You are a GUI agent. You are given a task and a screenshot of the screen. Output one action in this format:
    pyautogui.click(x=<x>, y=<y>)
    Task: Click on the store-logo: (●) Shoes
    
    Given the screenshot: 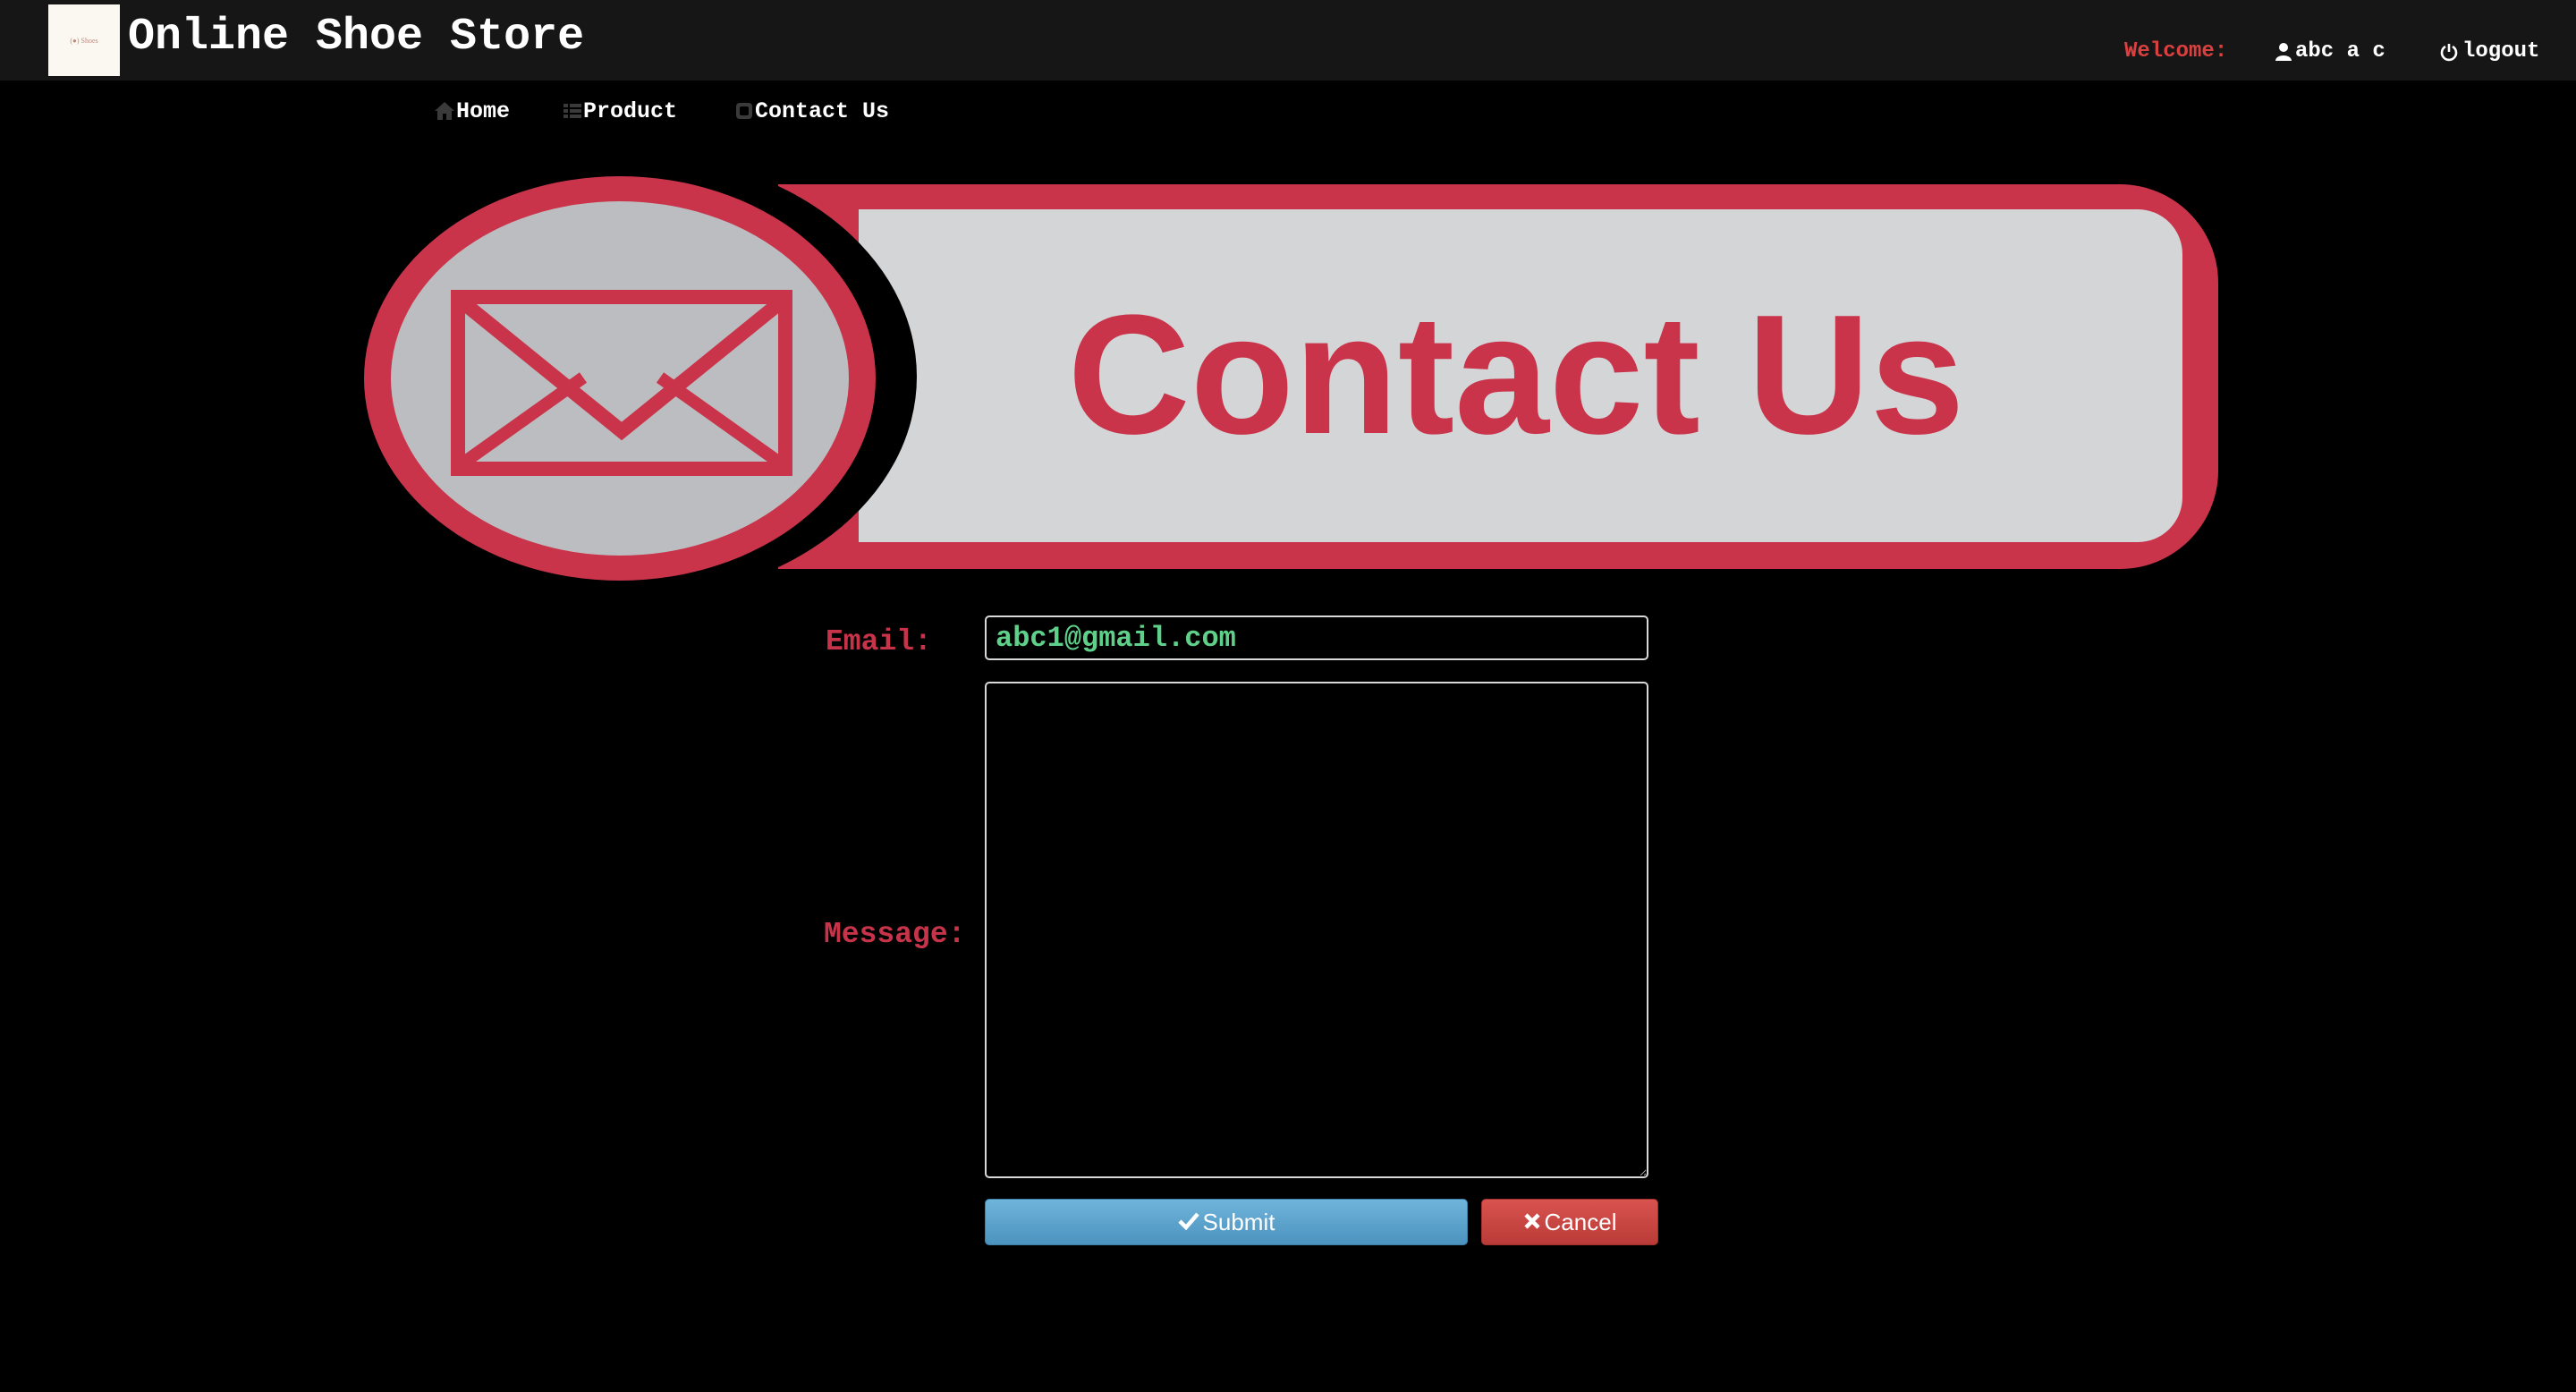 What is the action you would take?
    pyautogui.click(x=84, y=40)
    